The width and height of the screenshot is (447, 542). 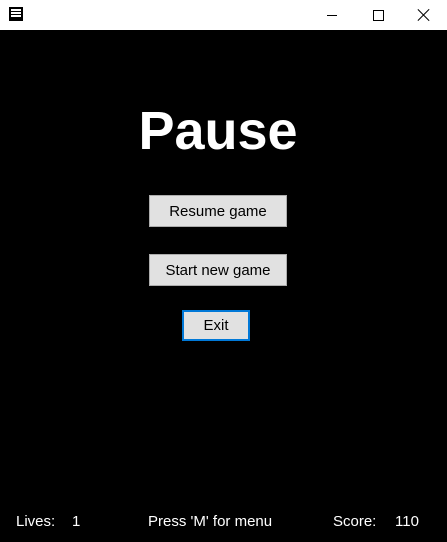 I want to click on pause-title: Pause, so click(x=218, y=131).